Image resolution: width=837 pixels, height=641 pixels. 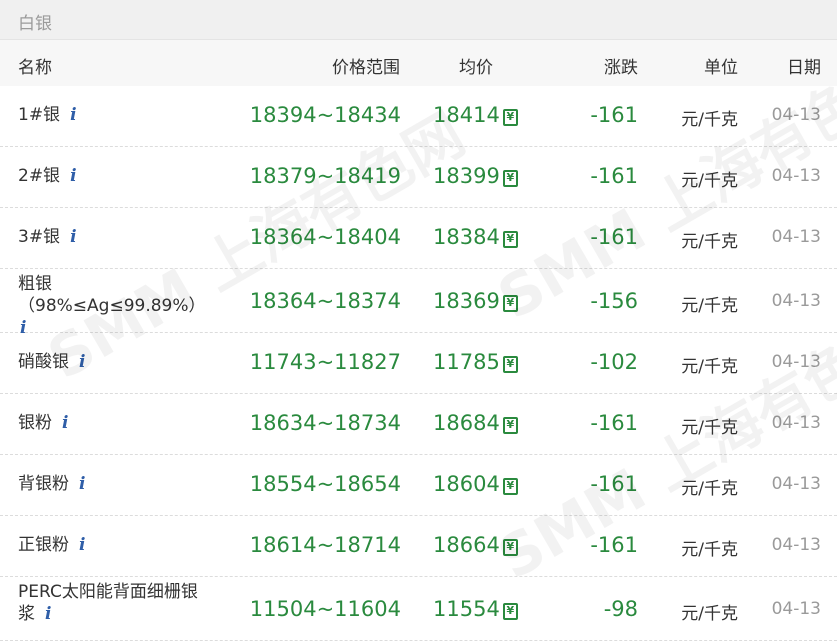 What do you see at coordinates (325, 115) in the screenshot?
I see `price-range: 18394~18434` at bounding box center [325, 115].